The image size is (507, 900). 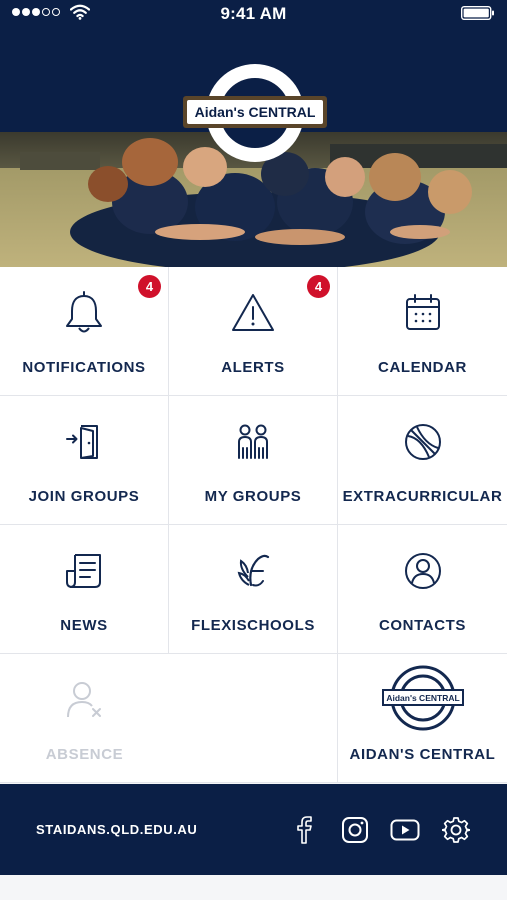 What do you see at coordinates (84, 312) in the screenshot?
I see `bell-icon` at bounding box center [84, 312].